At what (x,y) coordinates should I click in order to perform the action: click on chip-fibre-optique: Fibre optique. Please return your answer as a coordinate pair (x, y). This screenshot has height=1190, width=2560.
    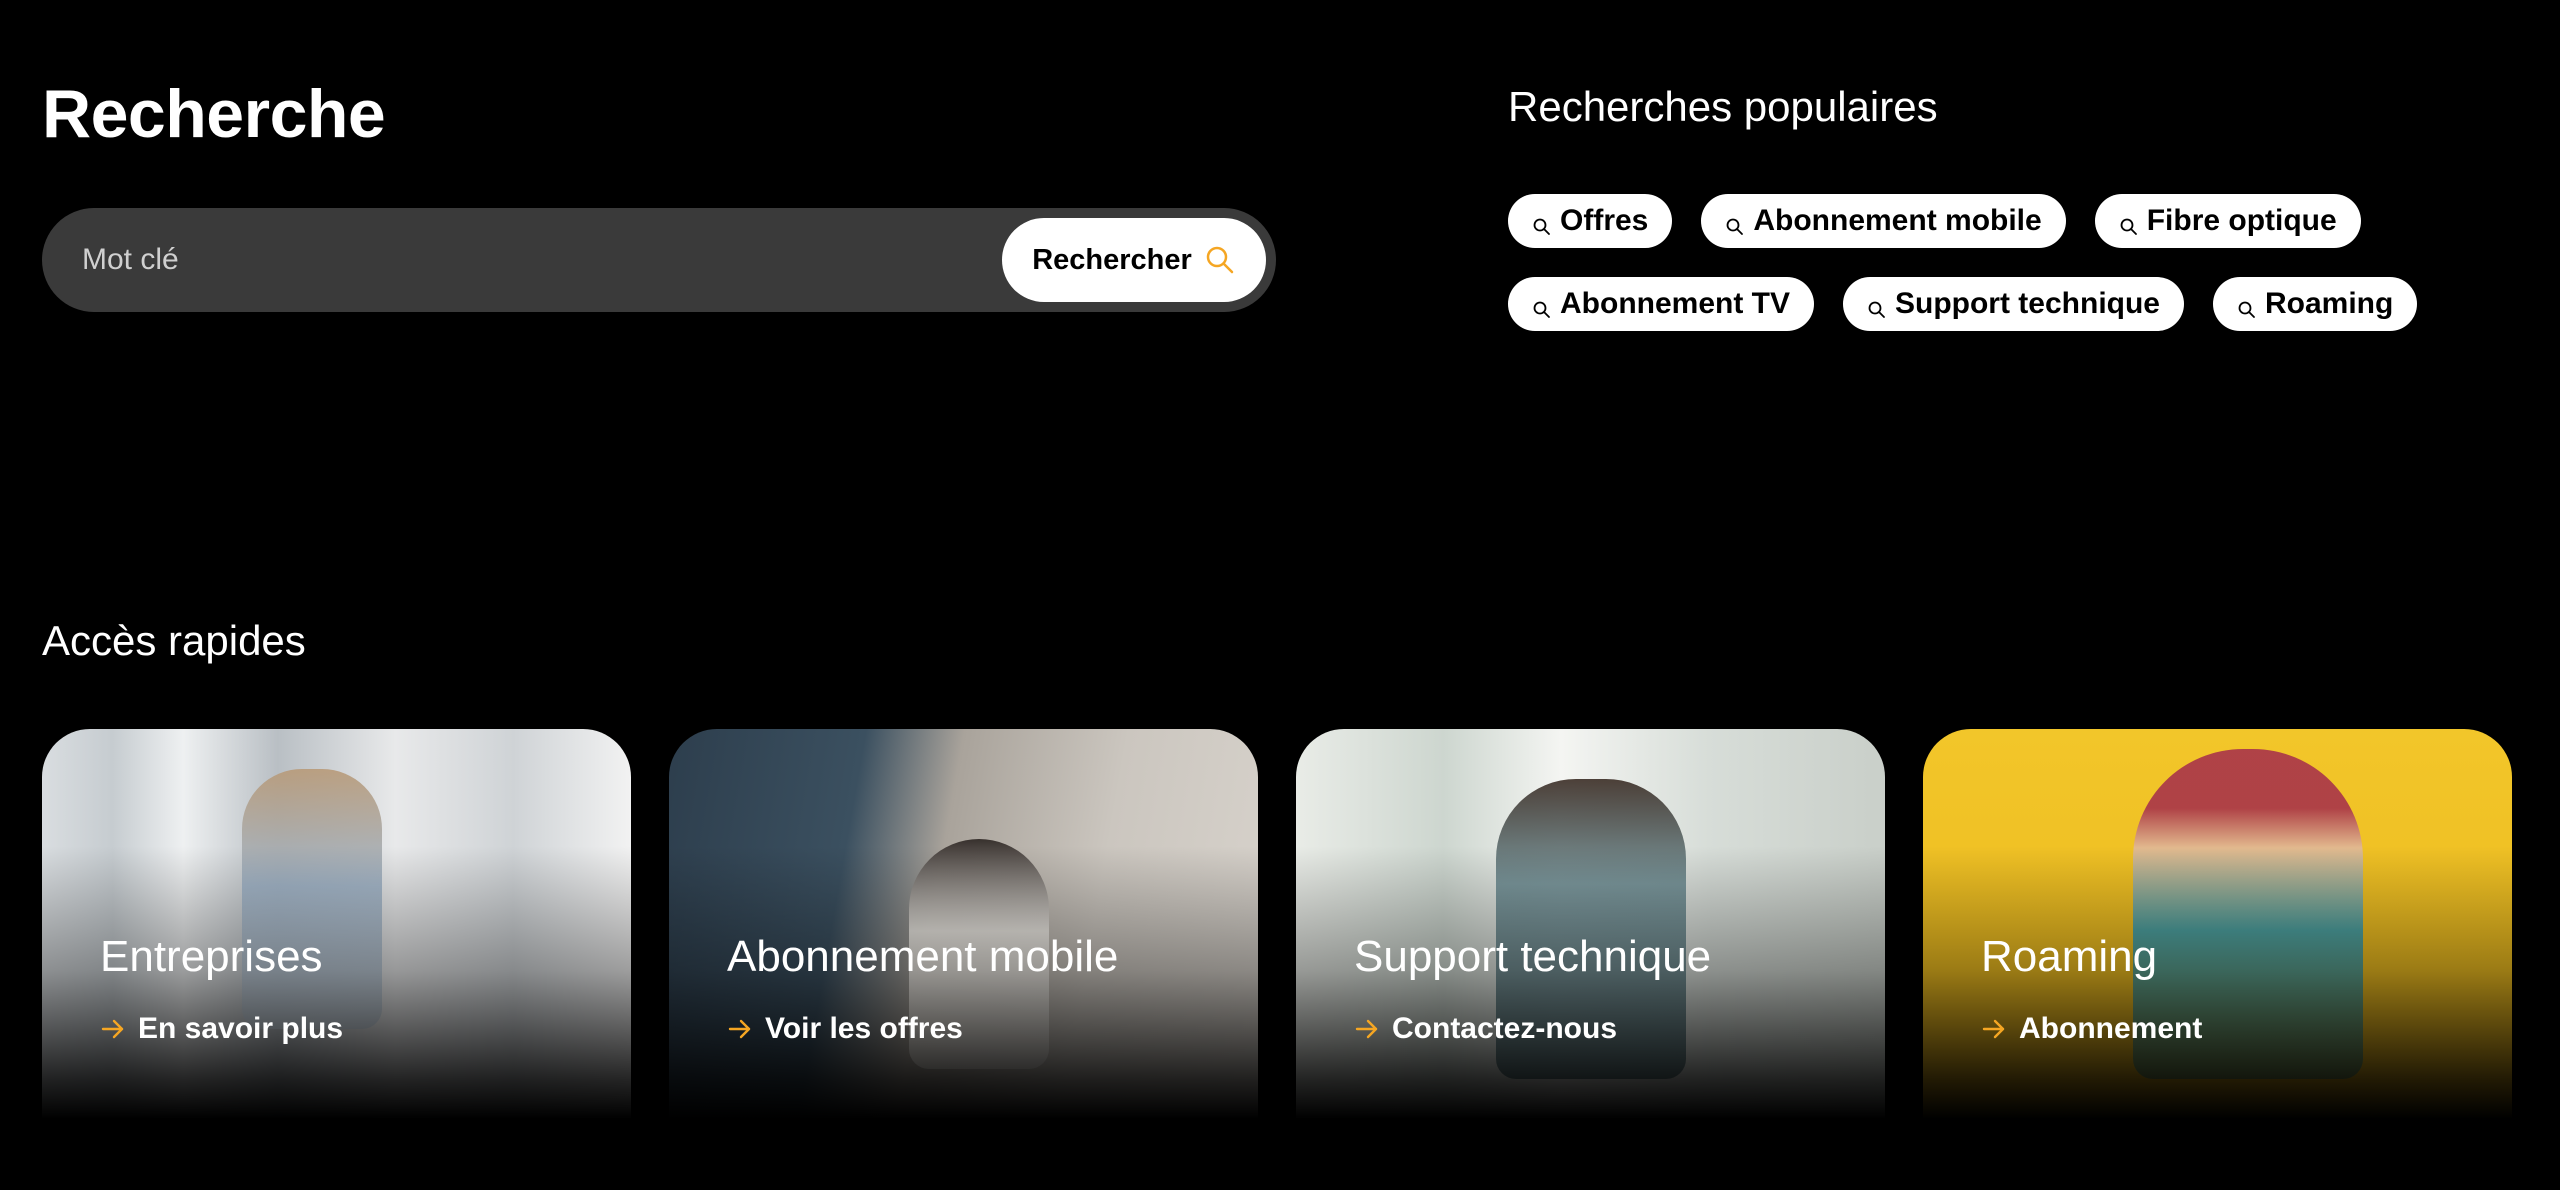
    Looking at the image, I should click on (2227, 221).